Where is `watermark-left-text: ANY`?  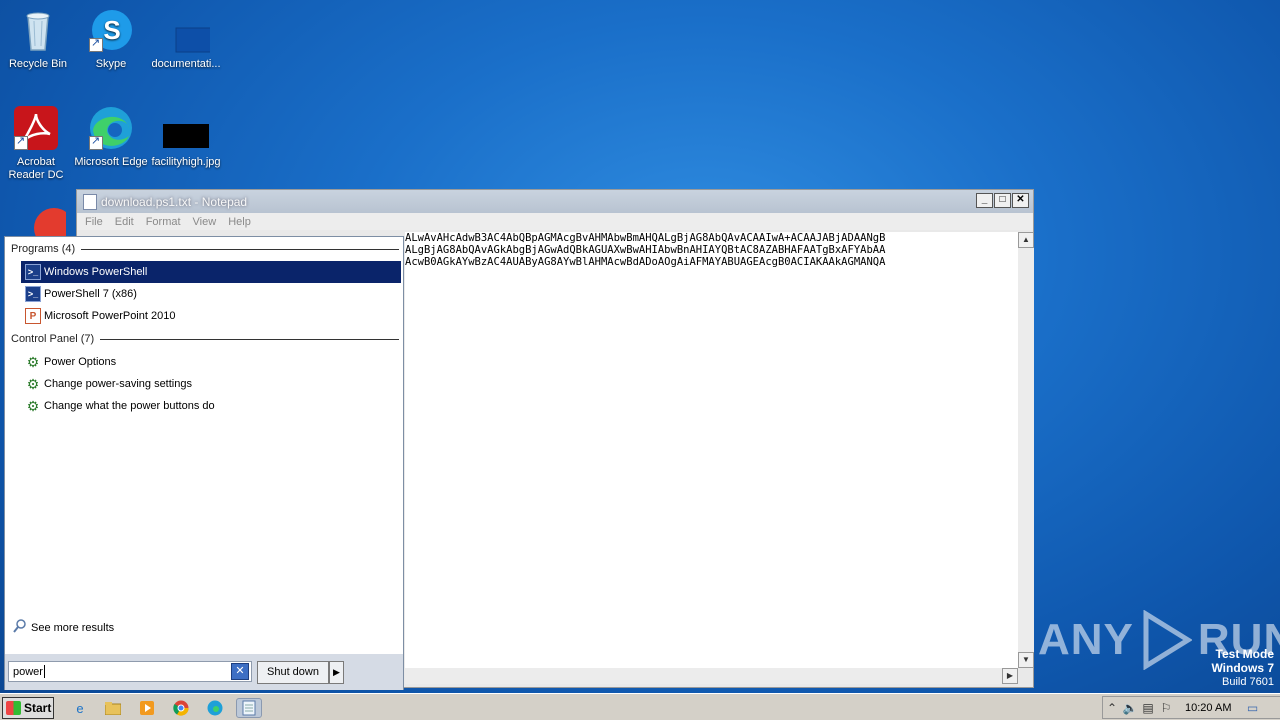 watermark-left-text: ANY is located at coordinates (1086, 639).